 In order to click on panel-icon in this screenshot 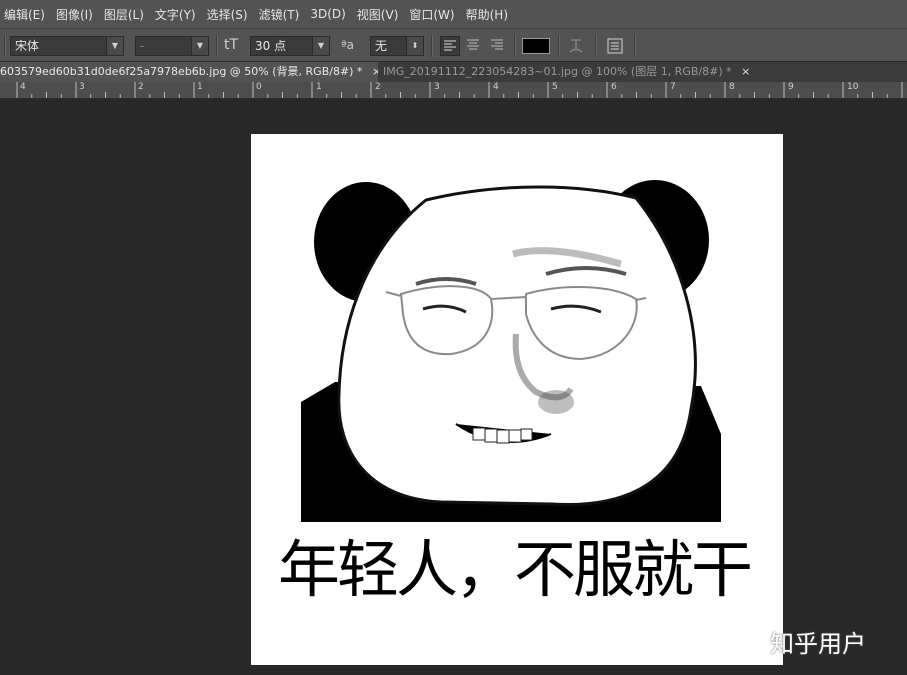, I will do `click(615, 46)`.